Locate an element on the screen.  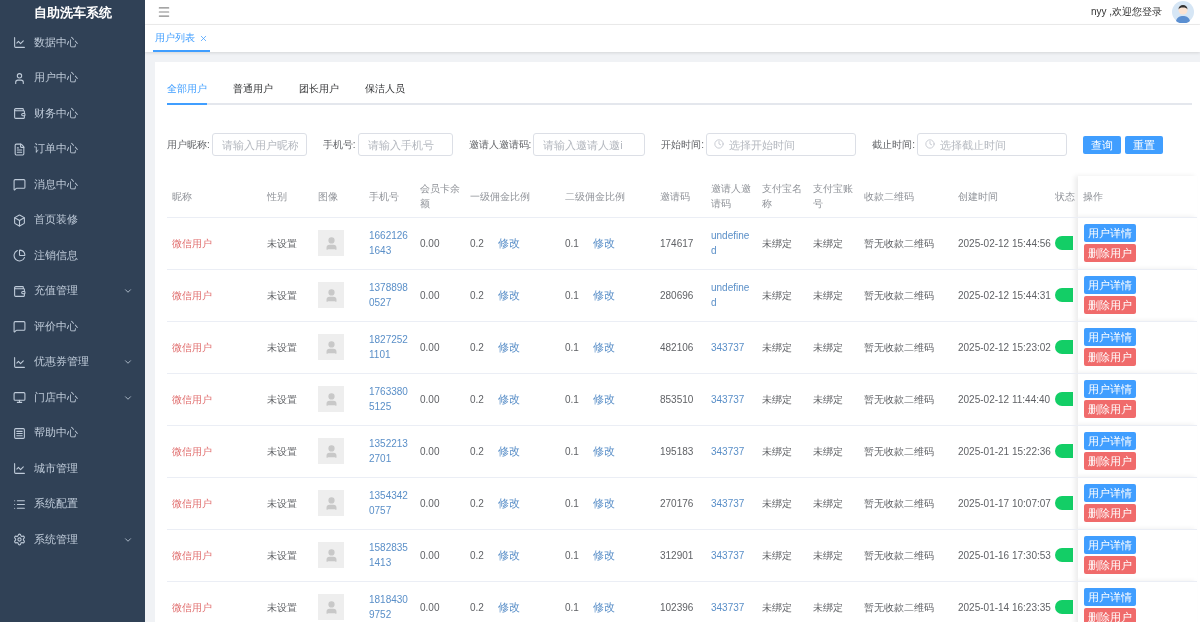
table-cell: 未绑定 is located at coordinates (833, 601).